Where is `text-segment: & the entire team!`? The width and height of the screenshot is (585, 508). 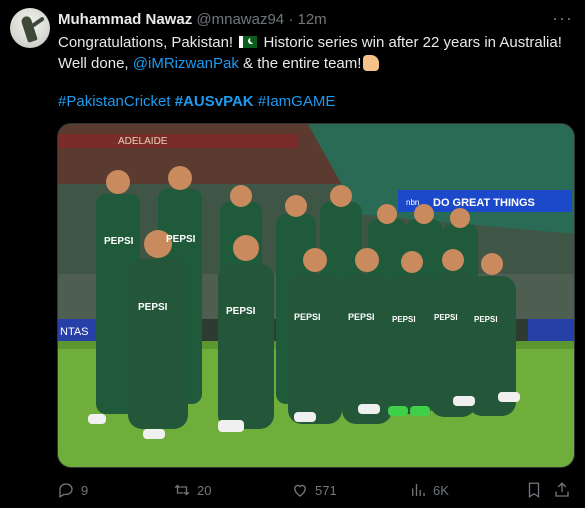
text-segment: & the entire team! is located at coordinates (300, 63).